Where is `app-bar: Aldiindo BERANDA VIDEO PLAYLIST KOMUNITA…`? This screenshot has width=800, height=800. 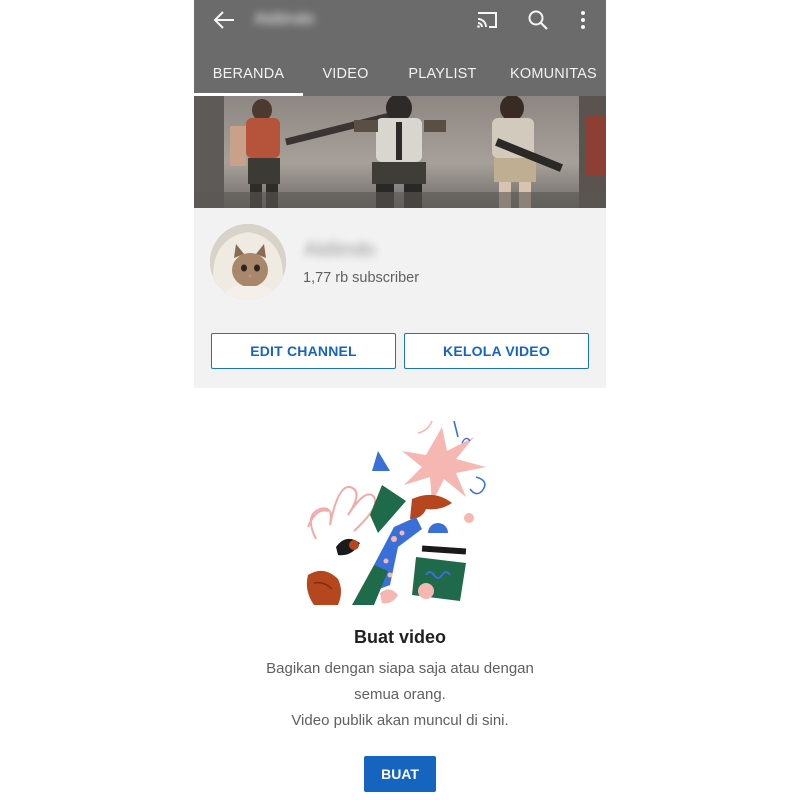
app-bar: Aldiindo BERANDA VIDEO PLAYLIST KOMUNITA… is located at coordinates (400, 48).